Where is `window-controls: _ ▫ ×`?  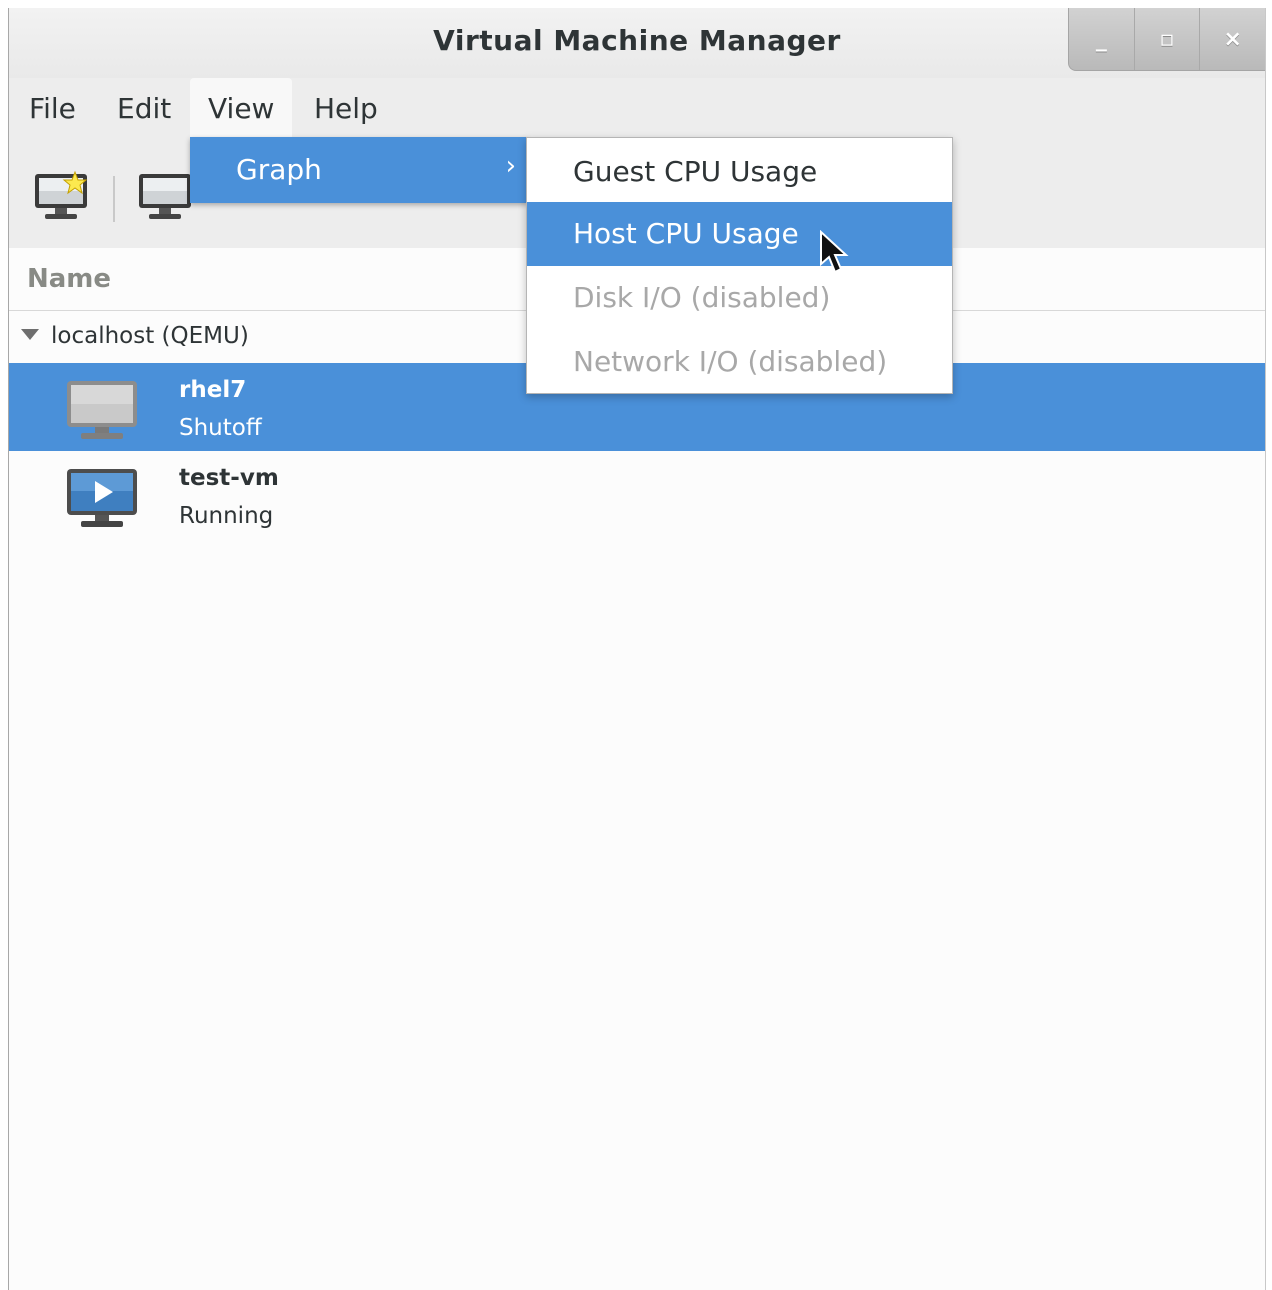 window-controls: _ ▫ × is located at coordinates (1166, 39).